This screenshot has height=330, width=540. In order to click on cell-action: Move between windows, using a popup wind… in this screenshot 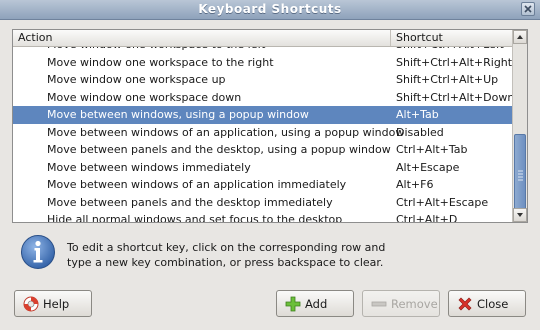, I will do `click(178, 114)`.